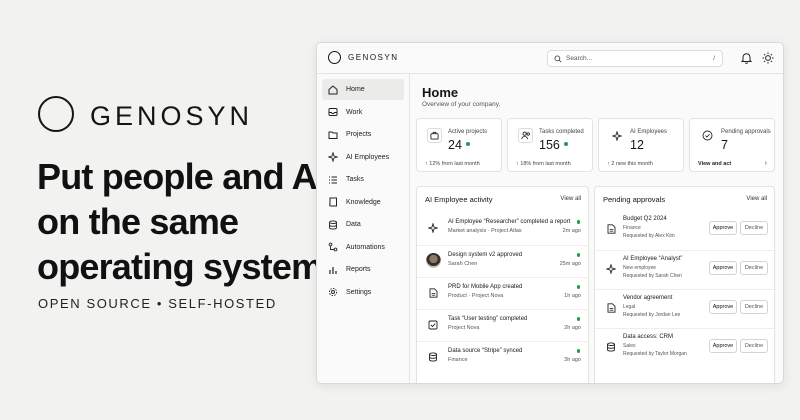 The image size is (800, 420). I want to click on sidebar-item-data: Data, so click(363, 224).